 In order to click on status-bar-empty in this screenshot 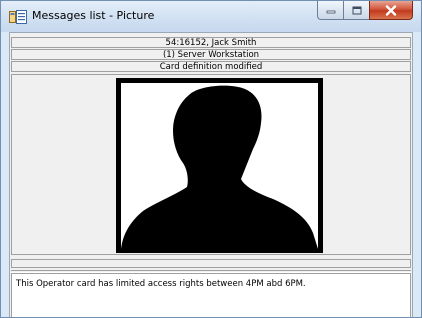, I will do `click(211, 263)`.